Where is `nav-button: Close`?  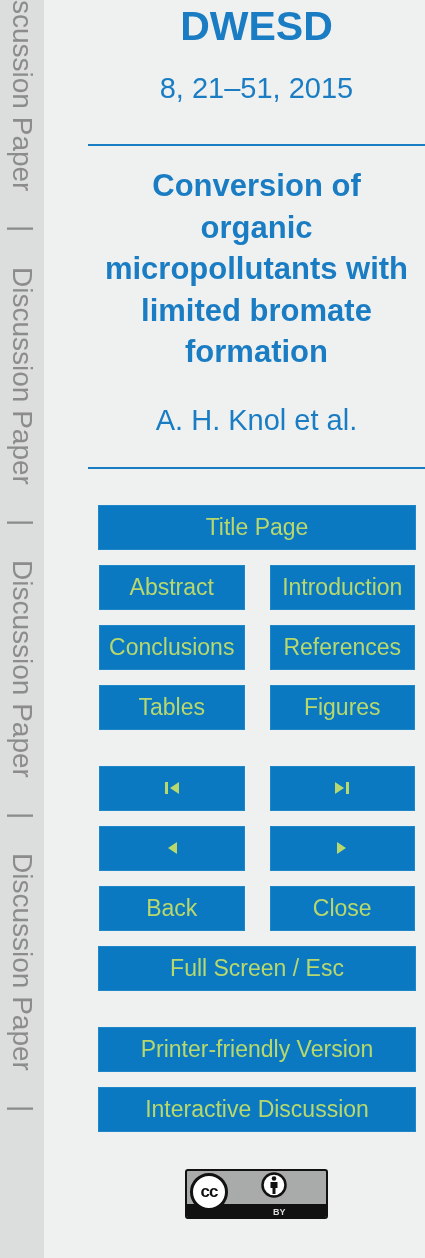 nav-button: Close is located at coordinates (342, 908).